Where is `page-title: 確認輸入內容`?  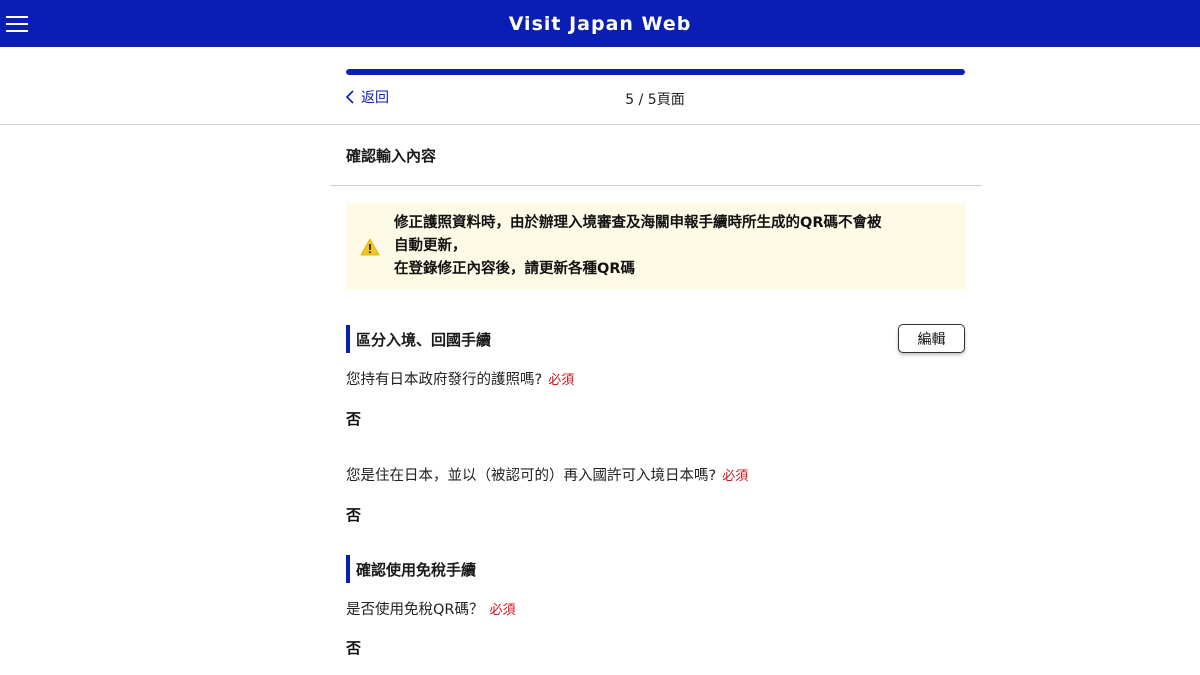
page-title: 確認輸入內容 is located at coordinates (656, 155).